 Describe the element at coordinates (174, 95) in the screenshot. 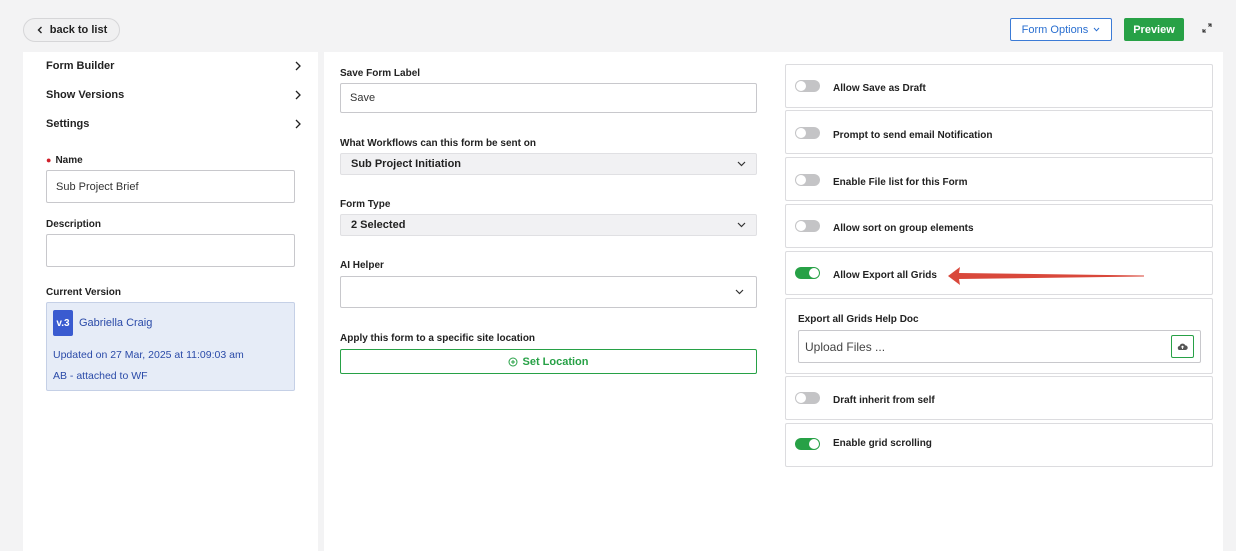

I see `nav-item-show-versions: Show Versions` at that location.